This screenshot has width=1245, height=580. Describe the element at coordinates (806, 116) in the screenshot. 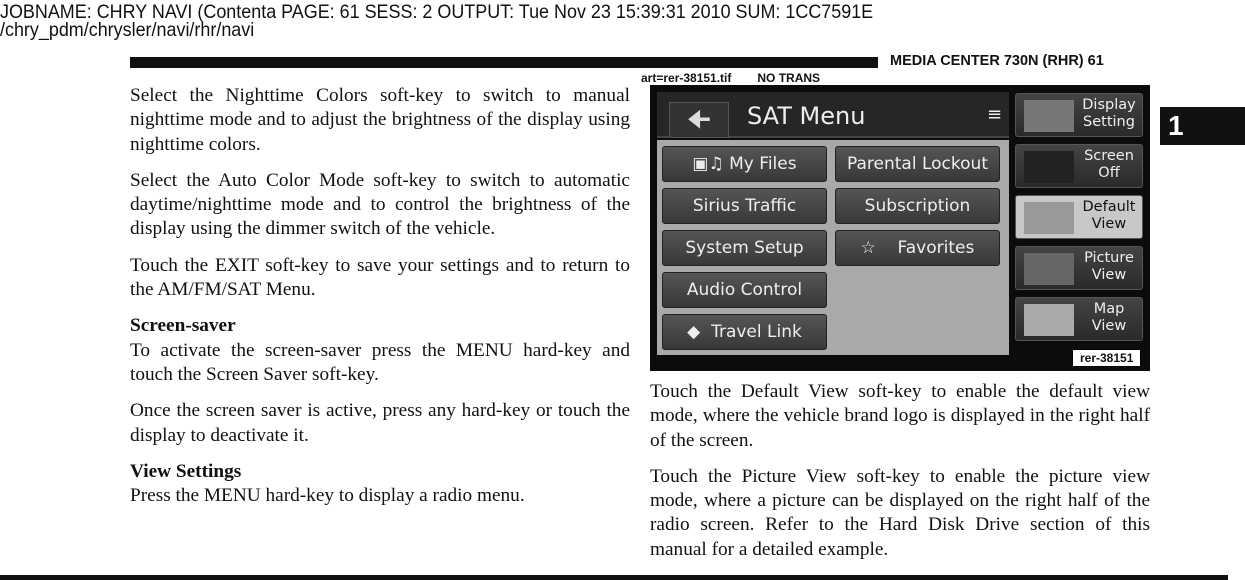

I see `screen-title: SAT Menu` at that location.